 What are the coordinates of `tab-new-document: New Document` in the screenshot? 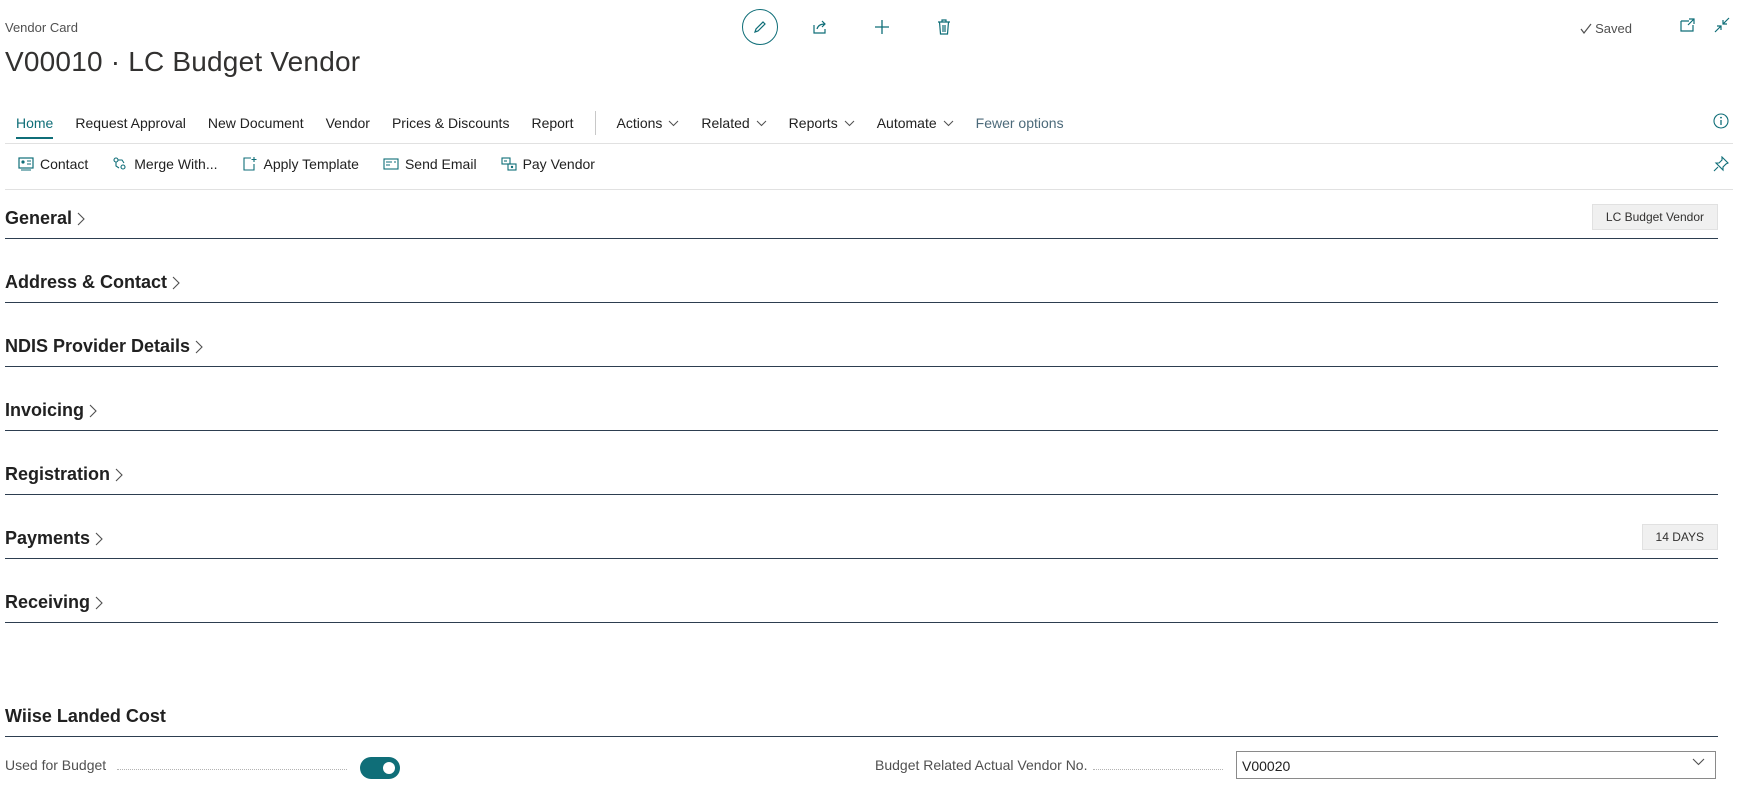 It's located at (256, 123).